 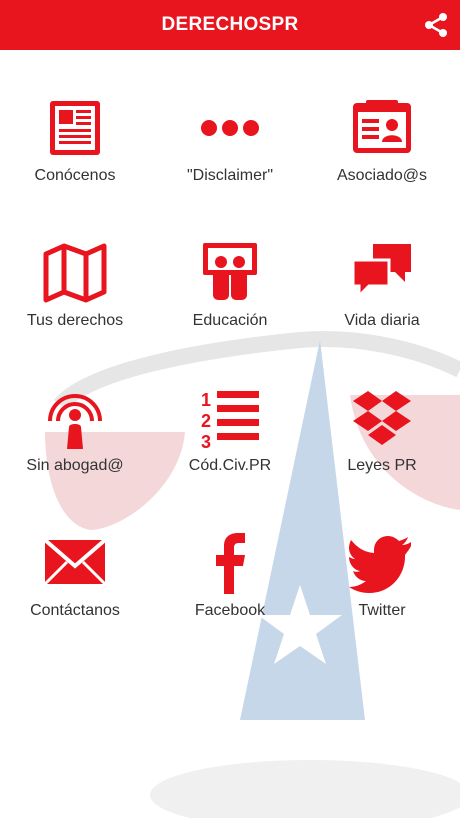 I want to click on ellipsis-icon, so click(x=230, y=128).